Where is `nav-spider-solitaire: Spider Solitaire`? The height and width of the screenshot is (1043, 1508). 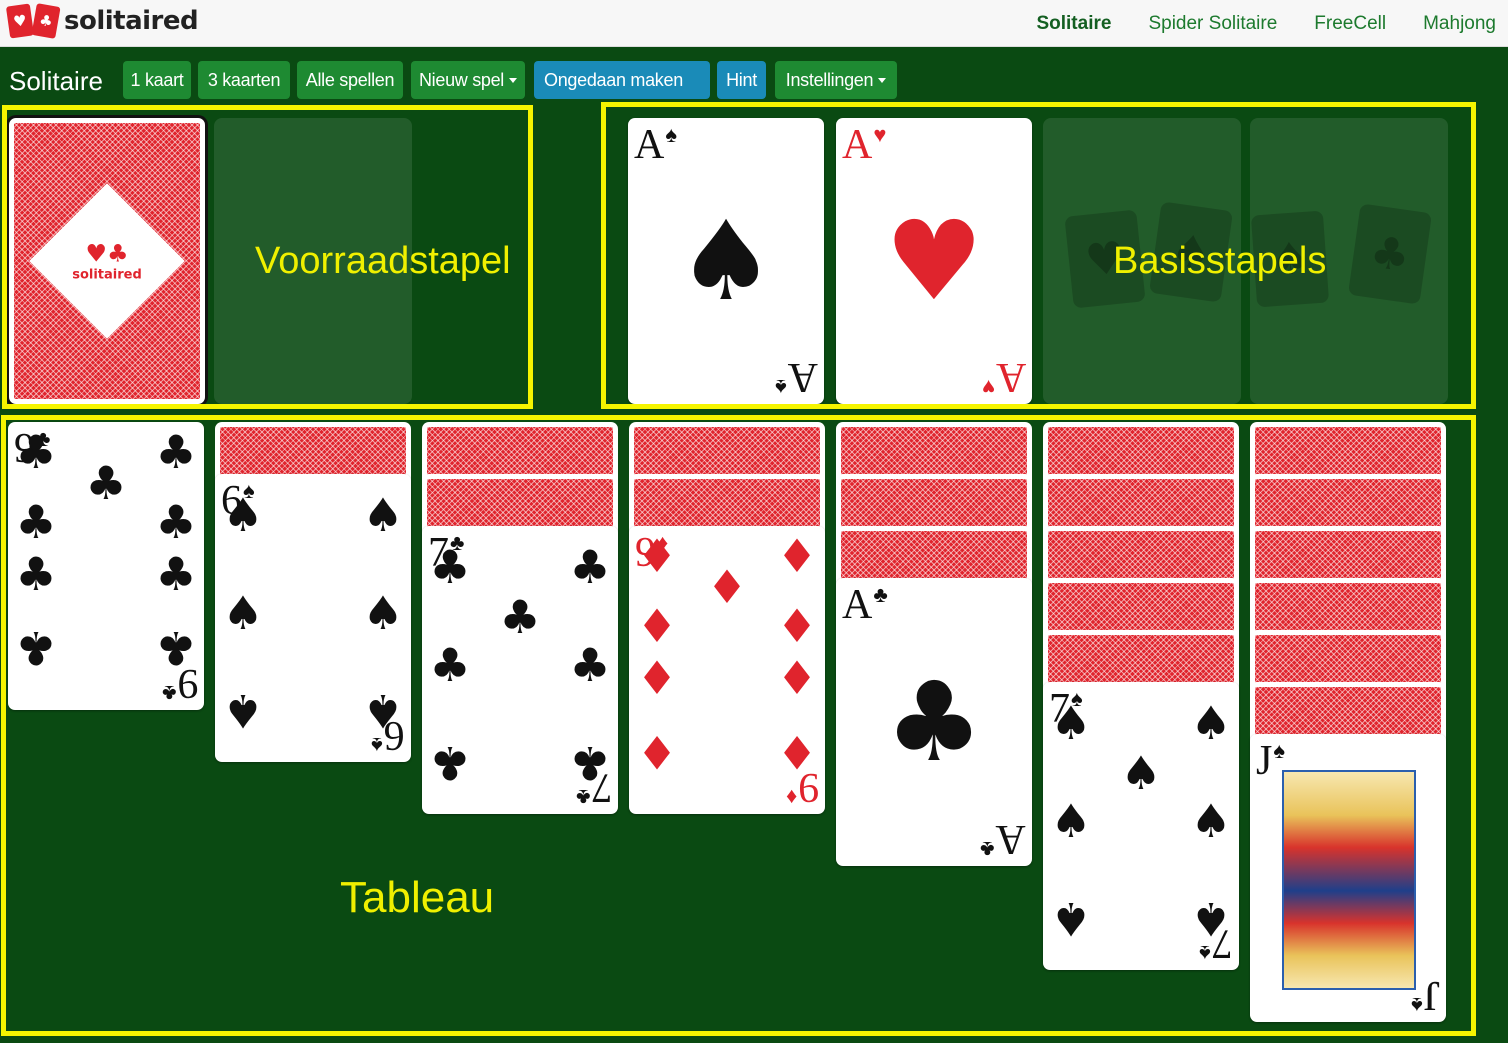 nav-spider-solitaire: Spider Solitaire is located at coordinates (1212, 24).